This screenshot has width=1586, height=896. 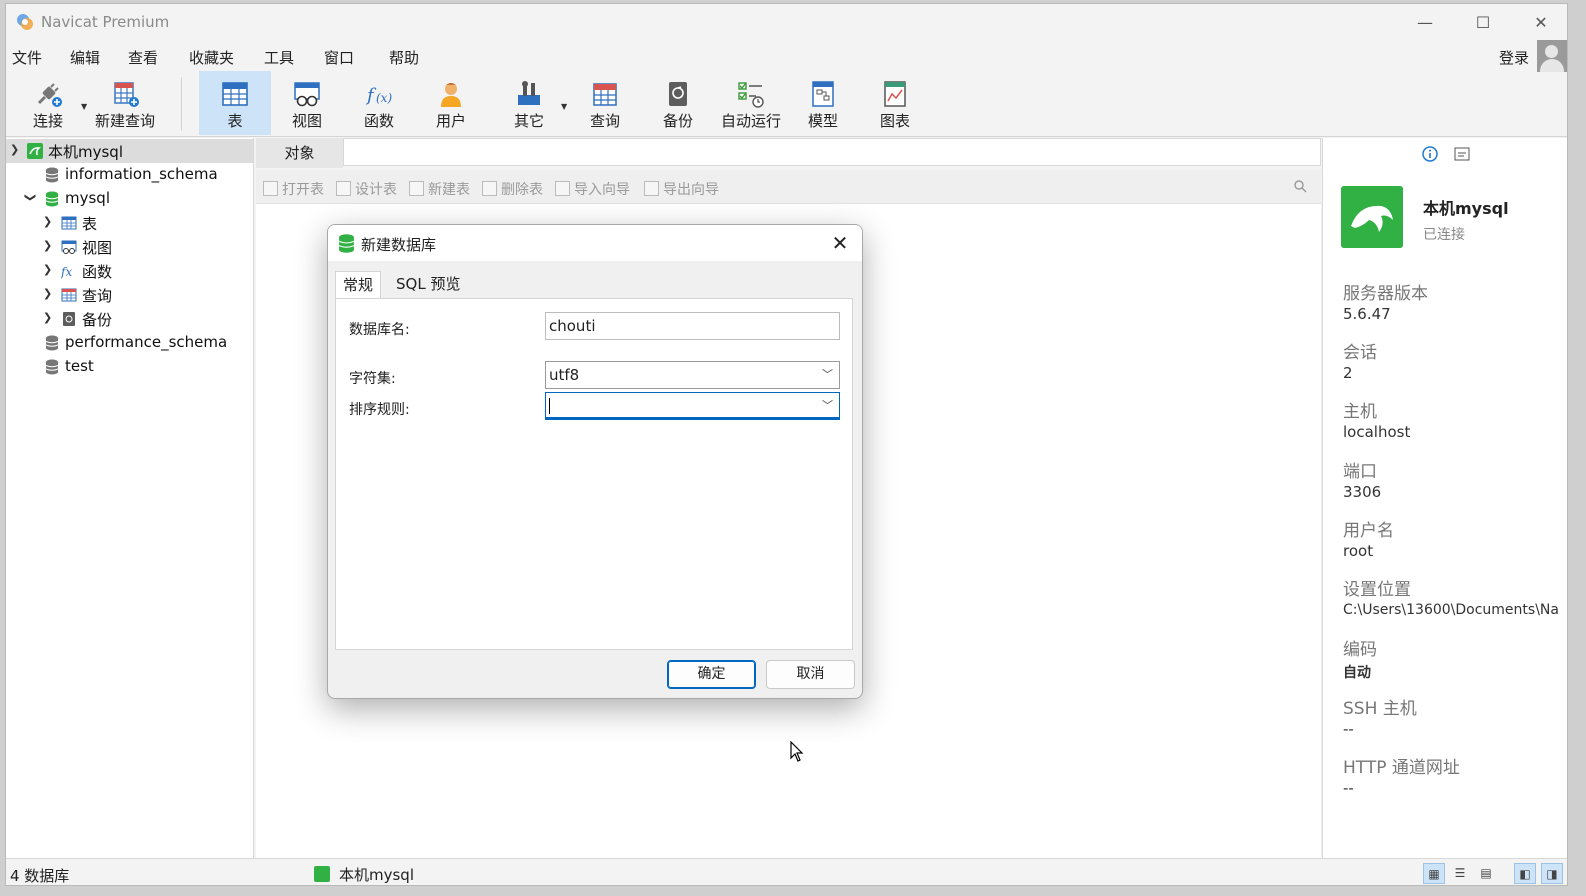 I want to click on tree-item-views: ❯ 视图, so click(x=129, y=247).